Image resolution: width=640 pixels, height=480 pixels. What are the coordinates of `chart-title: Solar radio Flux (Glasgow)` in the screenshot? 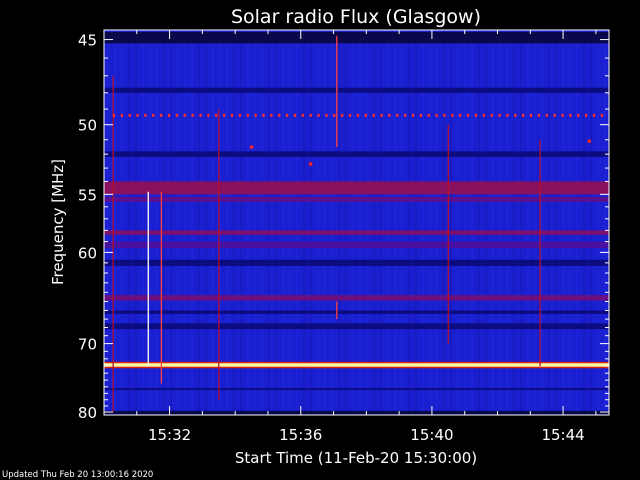 It's located at (356, 17).